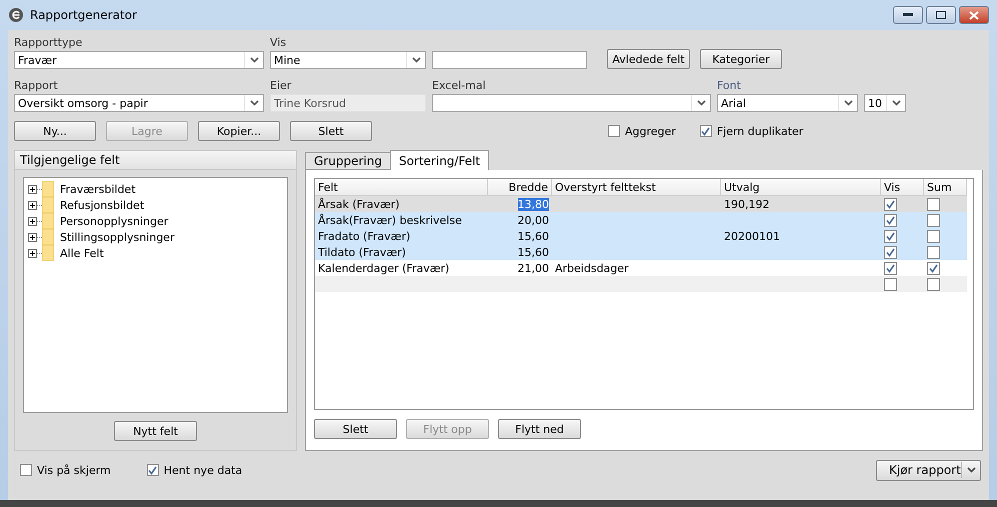 This screenshot has width=997, height=507. Describe the element at coordinates (36, 85) in the screenshot. I see `field-label: Rapport` at that location.